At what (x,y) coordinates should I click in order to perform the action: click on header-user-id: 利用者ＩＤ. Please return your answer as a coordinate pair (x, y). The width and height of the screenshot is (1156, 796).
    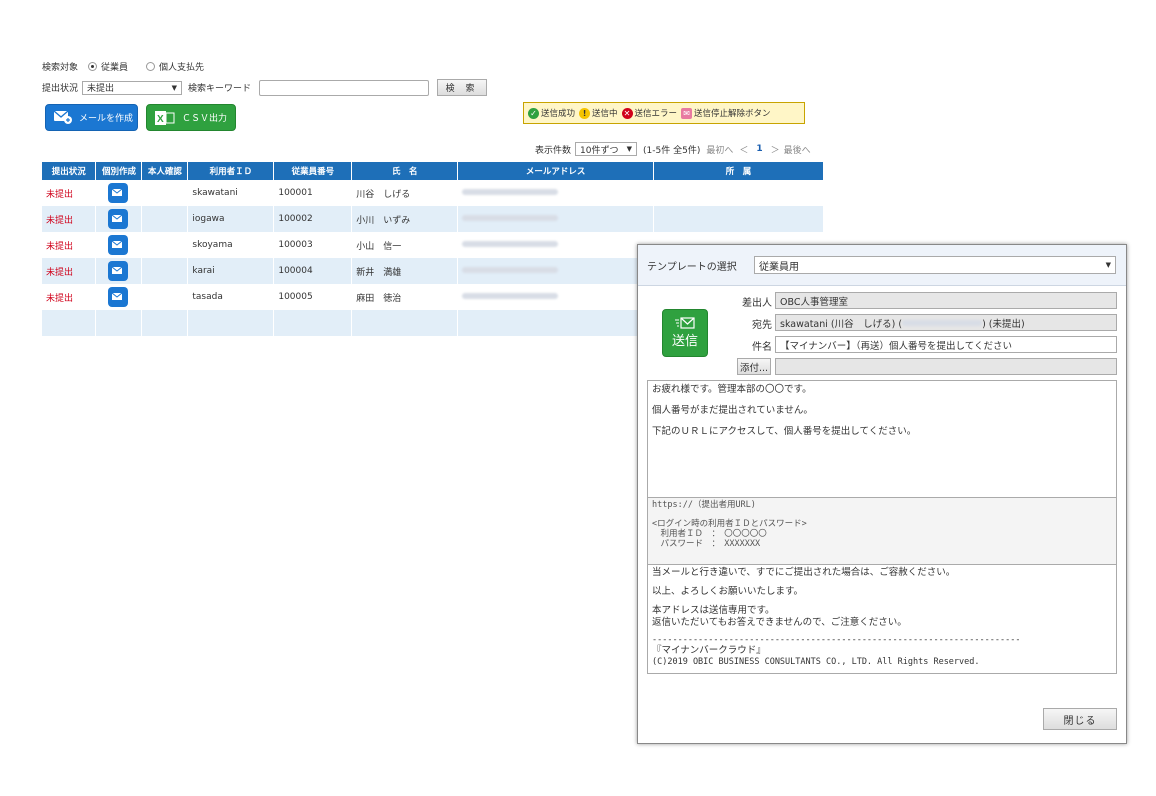
    Looking at the image, I should click on (231, 171).